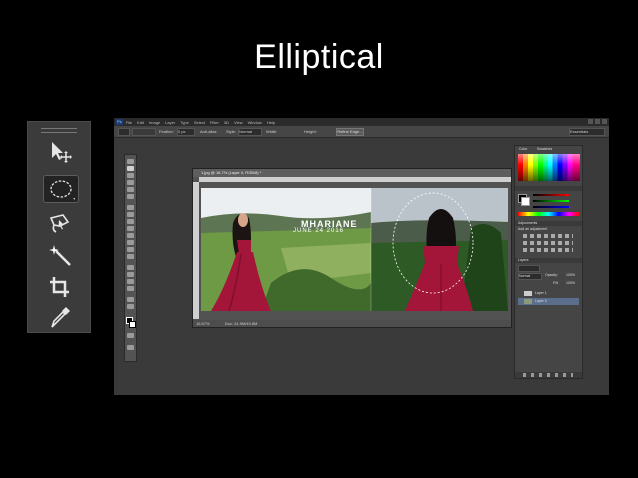 Image resolution: width=638 pixels, height=478 pixels. I want to click on tool-quick-select, so click(130, 182).